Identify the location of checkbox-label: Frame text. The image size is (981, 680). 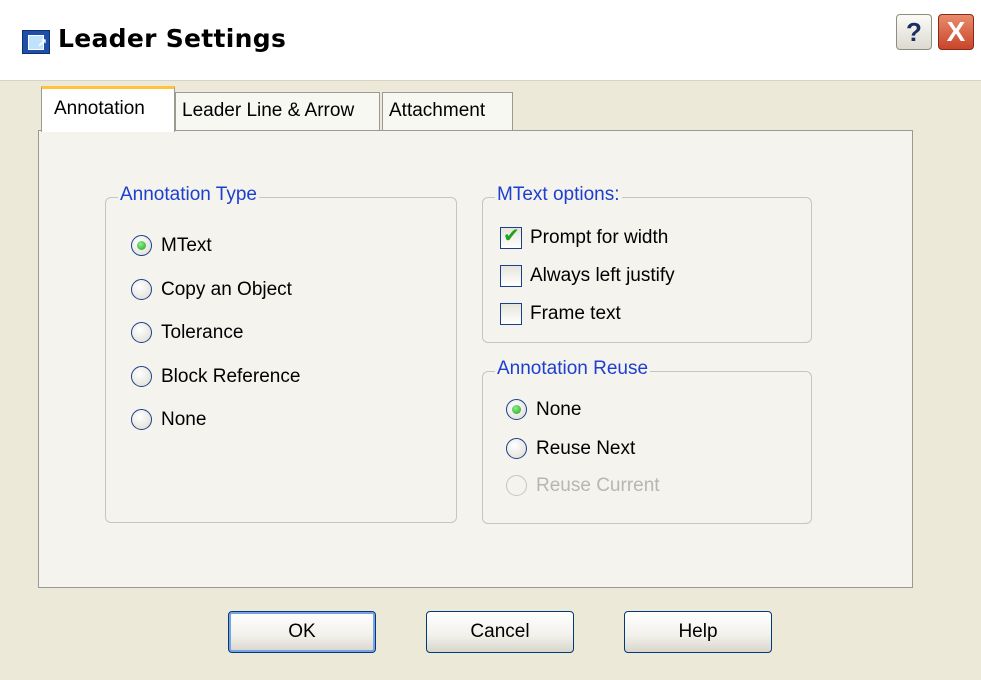
(575, 313).